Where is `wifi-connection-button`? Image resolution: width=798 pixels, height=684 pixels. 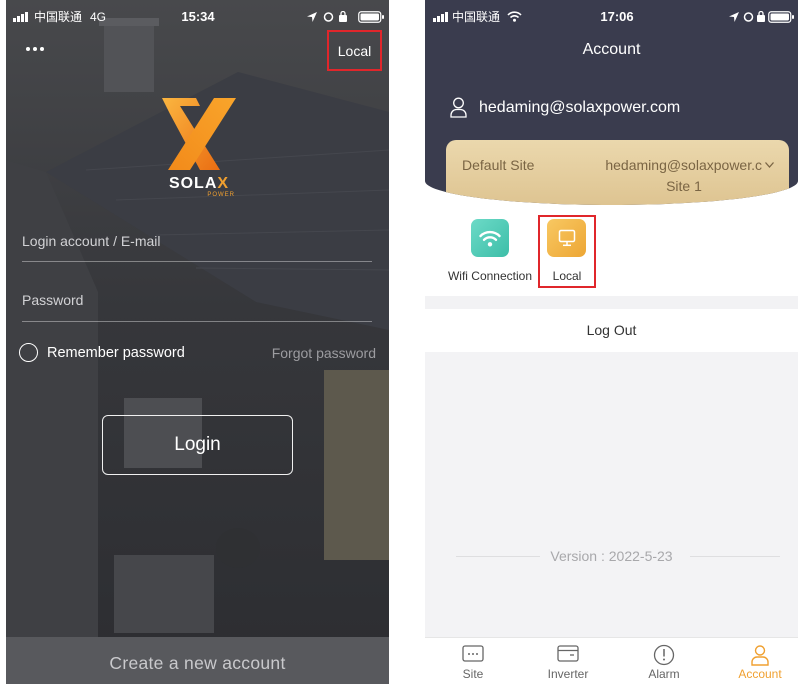
wifi-connection-button is located at coordinates (490, 238).